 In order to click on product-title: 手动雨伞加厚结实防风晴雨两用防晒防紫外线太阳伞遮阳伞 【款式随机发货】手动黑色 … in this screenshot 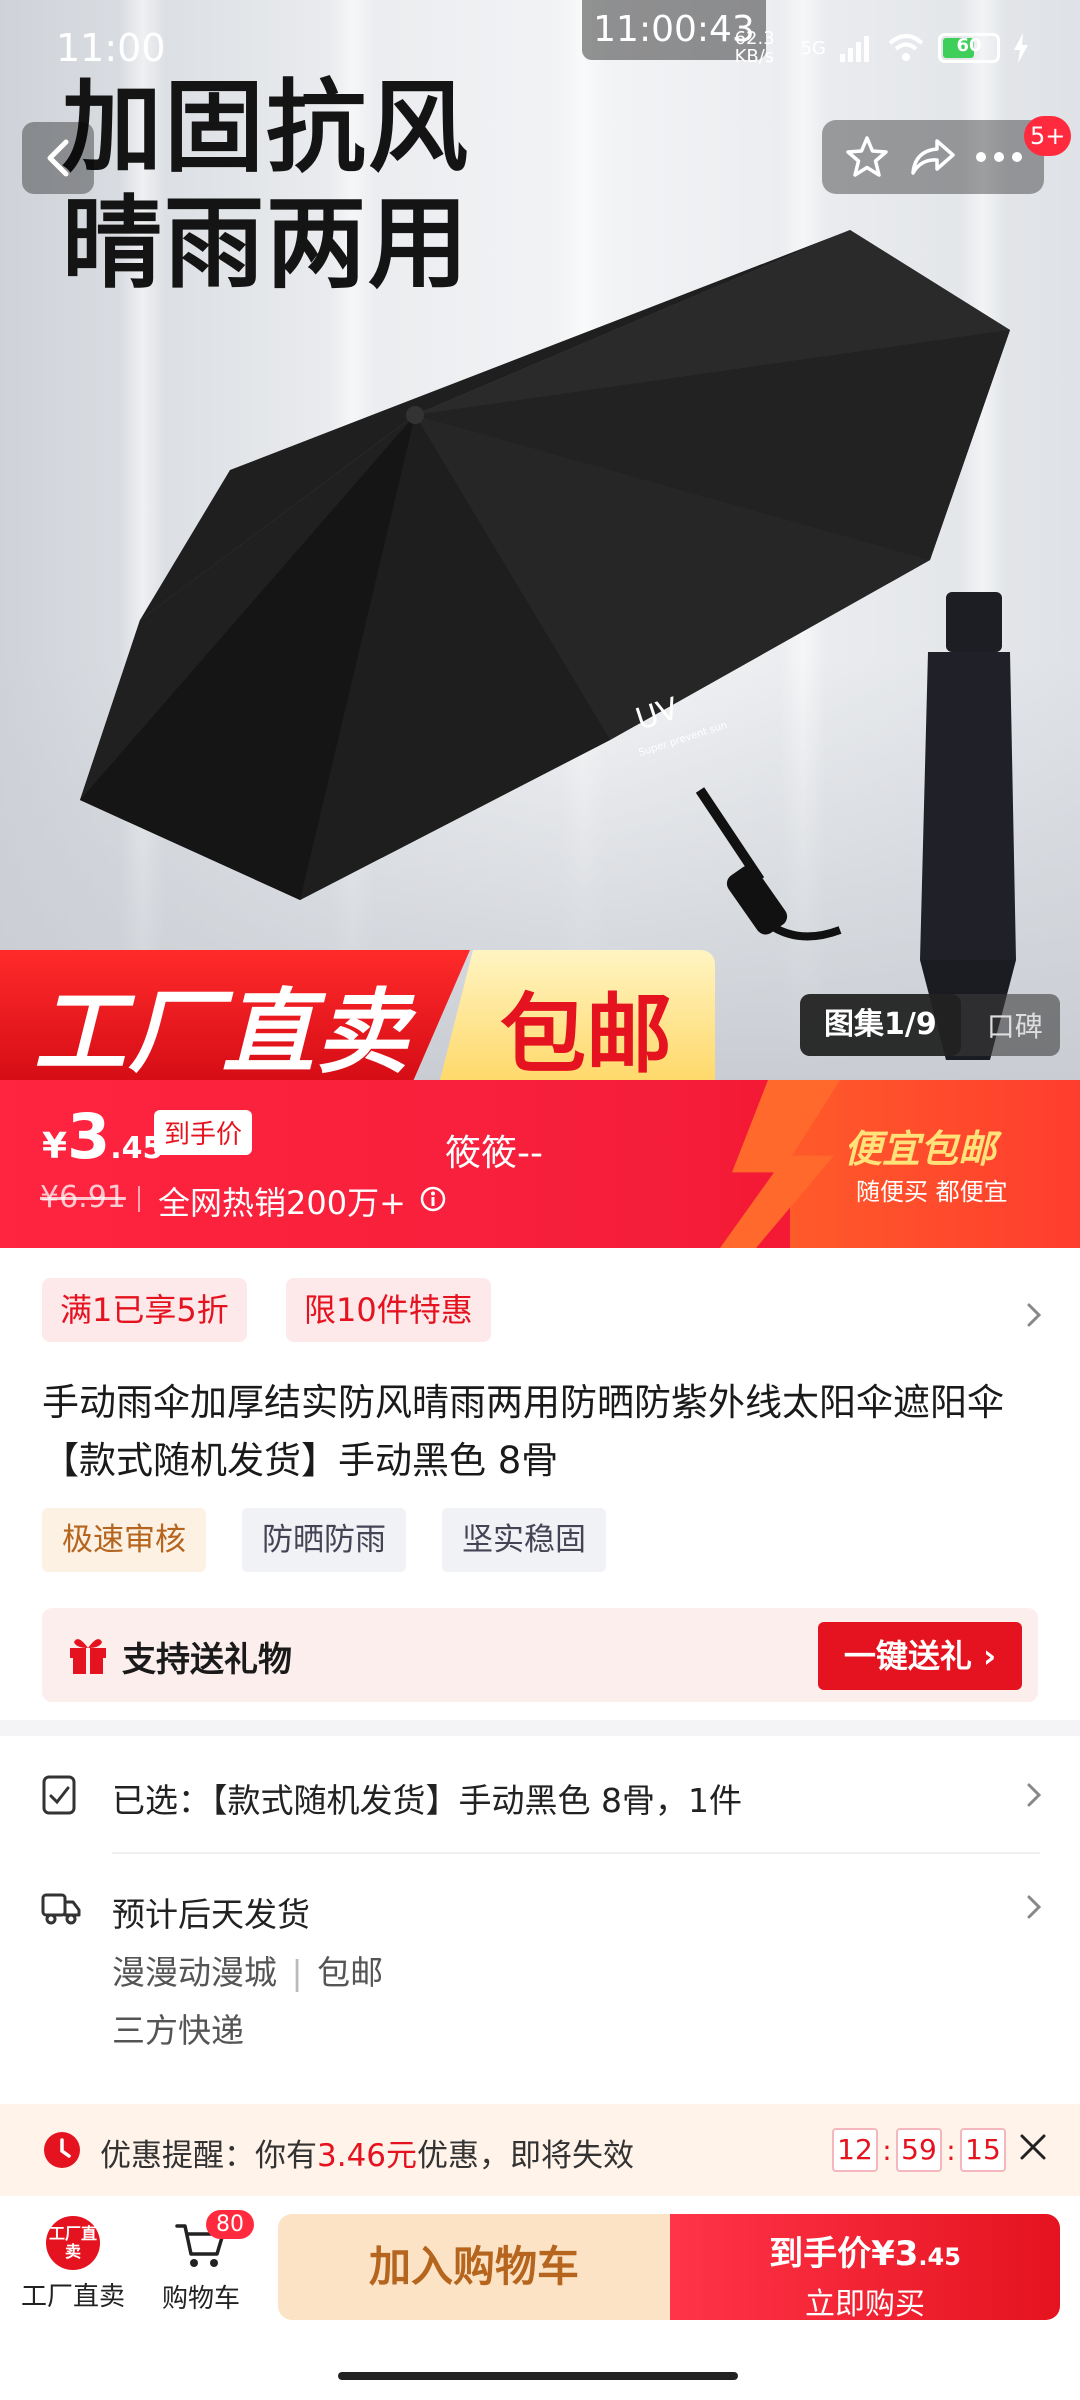, I will do `click(523, 1431)`.